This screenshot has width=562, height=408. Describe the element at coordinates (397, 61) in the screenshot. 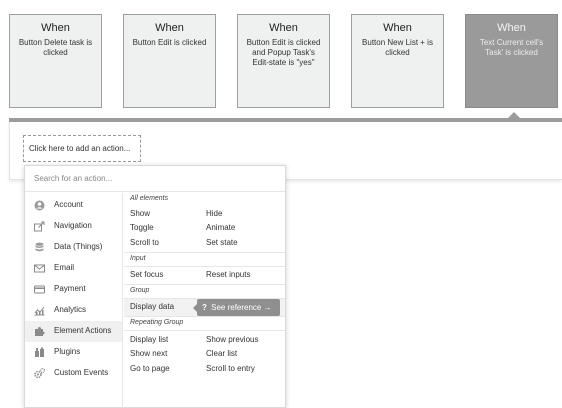

I see `event-card-new-list: When Button New List + is clicked` at that location.